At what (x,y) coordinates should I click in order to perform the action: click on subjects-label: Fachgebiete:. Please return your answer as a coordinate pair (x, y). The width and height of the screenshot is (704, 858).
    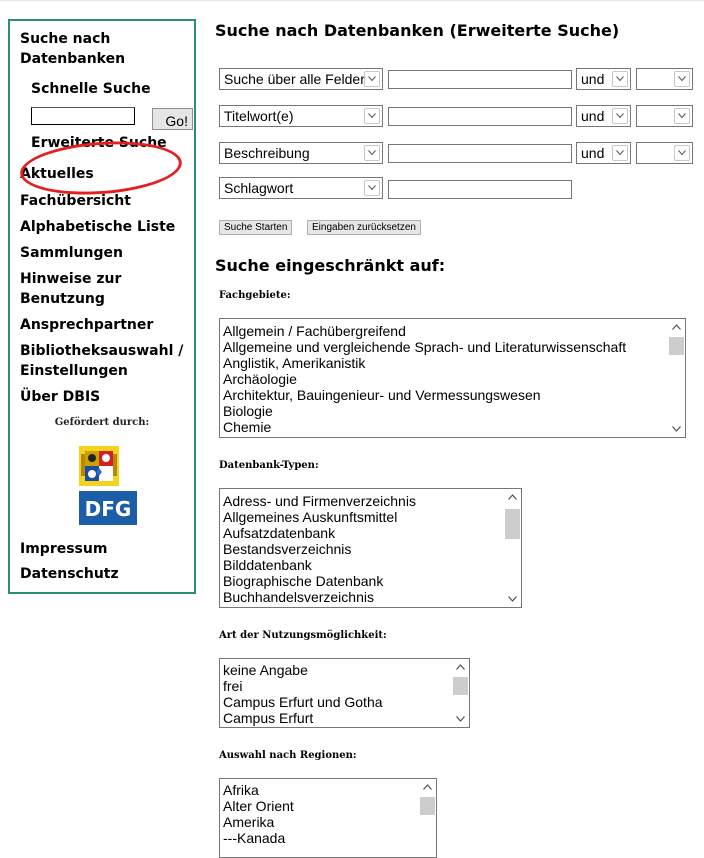
    Looking at the image, I should click on (255, 295).